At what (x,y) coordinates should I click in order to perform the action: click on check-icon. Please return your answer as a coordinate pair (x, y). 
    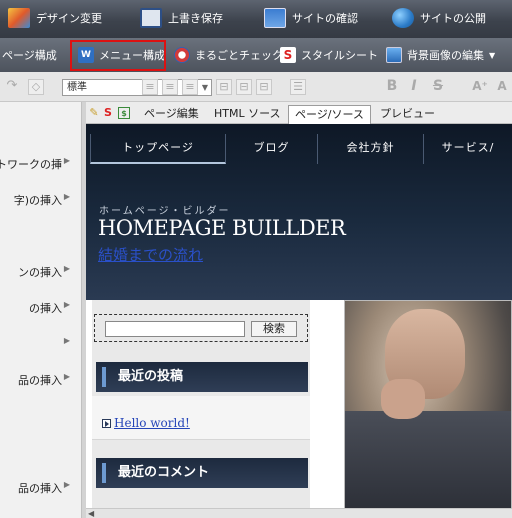
    Looking at the image, I should click on (182, 55).